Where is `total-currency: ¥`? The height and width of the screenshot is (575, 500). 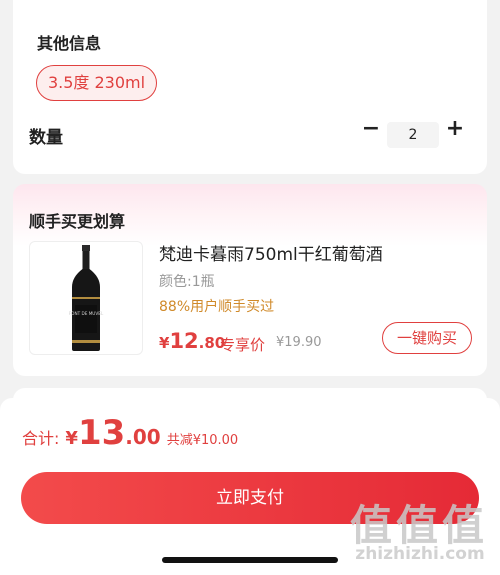
total-currency: ¥ is located at coordinates (71, 438).